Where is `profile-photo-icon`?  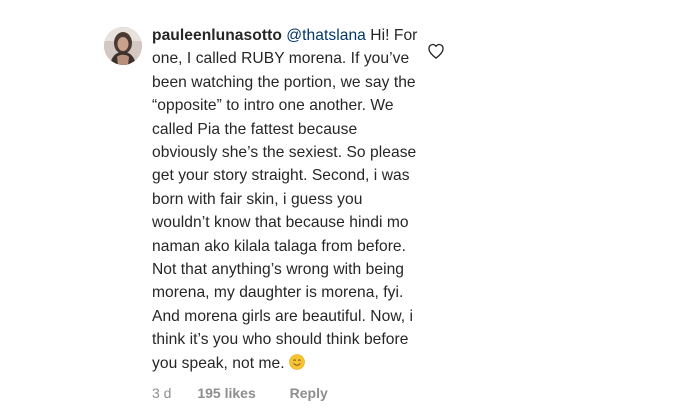 profile-photo-icon is located at coordinates (123, 46).